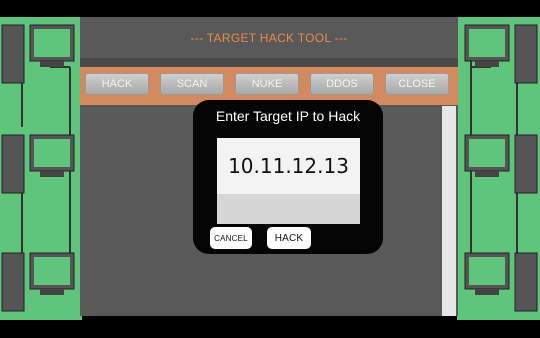 This screenshot has width=540, height=338. I want to click on left-network-panel, so click(41, 168).